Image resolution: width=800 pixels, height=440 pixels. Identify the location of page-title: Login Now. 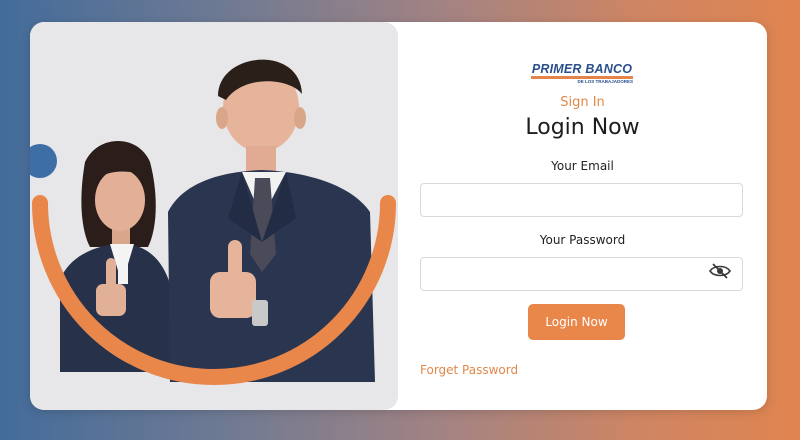
(582, 127).